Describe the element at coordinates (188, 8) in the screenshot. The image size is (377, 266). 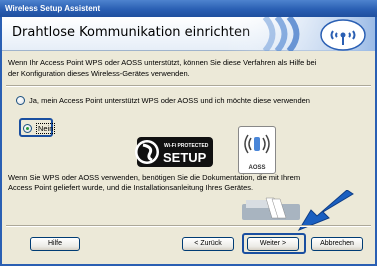
I see `window-titlebar: Wireless Setup Assistent` at that location.